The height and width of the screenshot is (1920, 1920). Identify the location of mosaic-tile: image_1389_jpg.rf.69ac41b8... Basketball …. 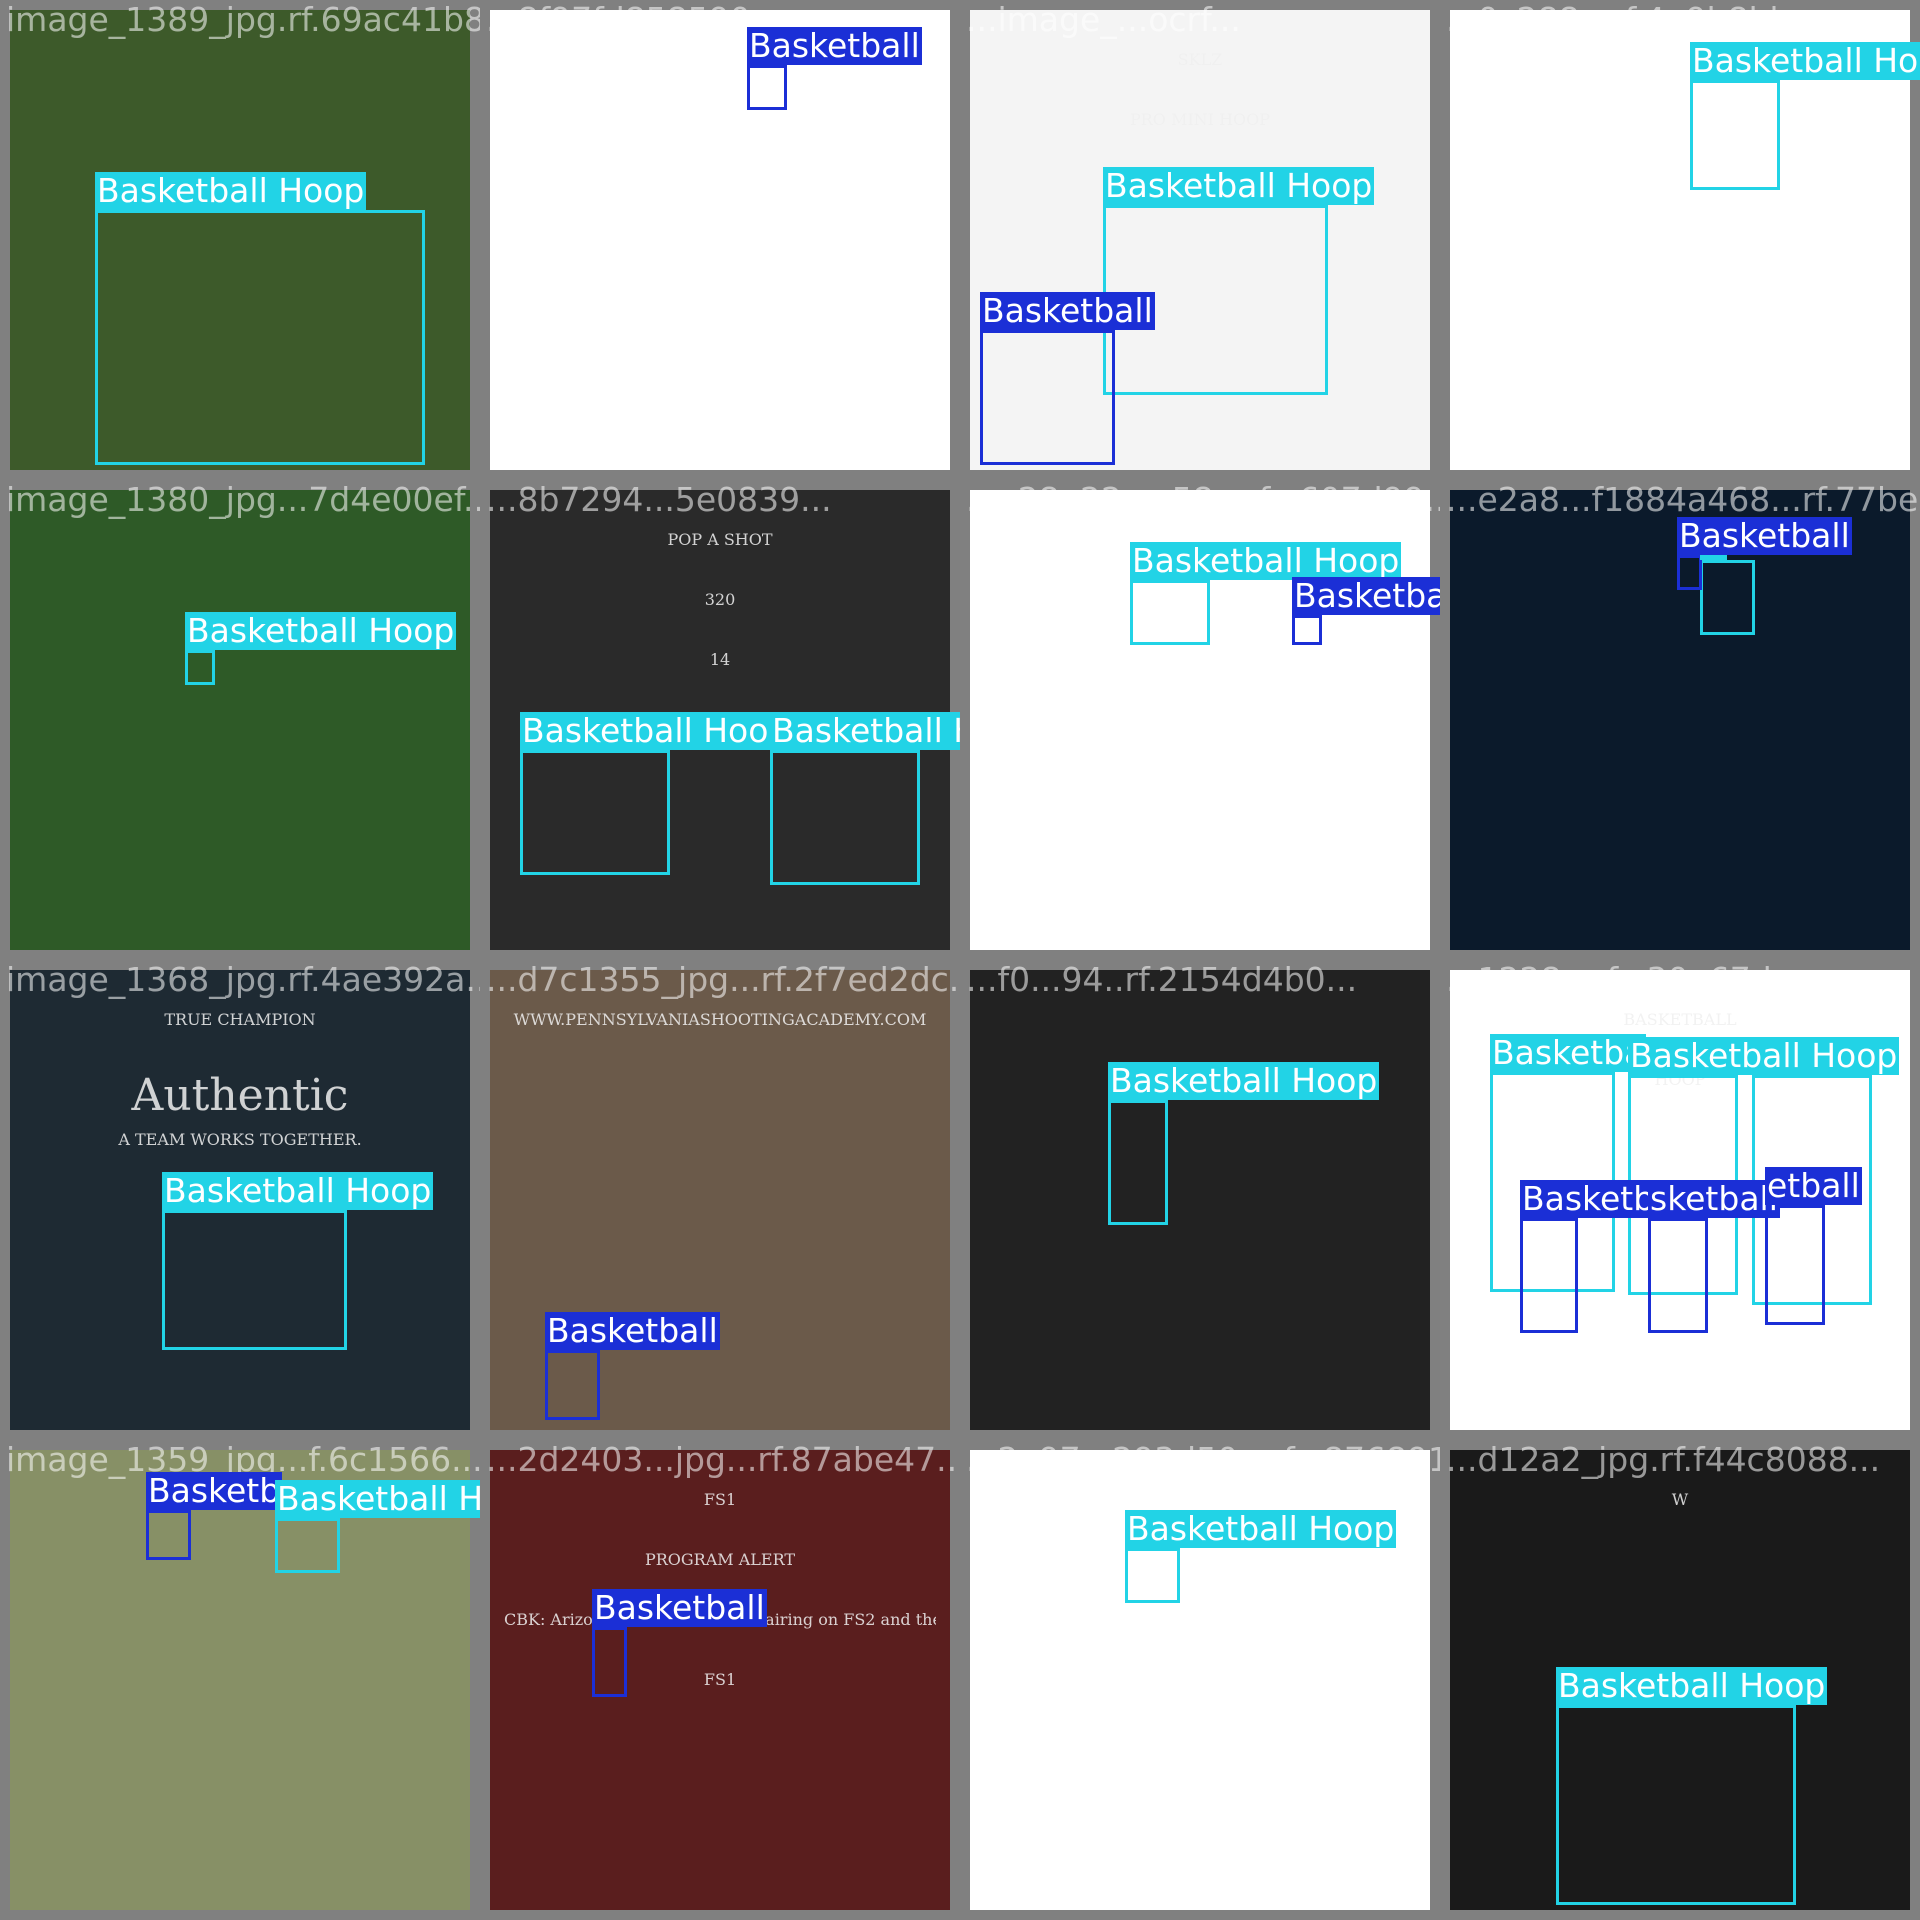
(240, 240).